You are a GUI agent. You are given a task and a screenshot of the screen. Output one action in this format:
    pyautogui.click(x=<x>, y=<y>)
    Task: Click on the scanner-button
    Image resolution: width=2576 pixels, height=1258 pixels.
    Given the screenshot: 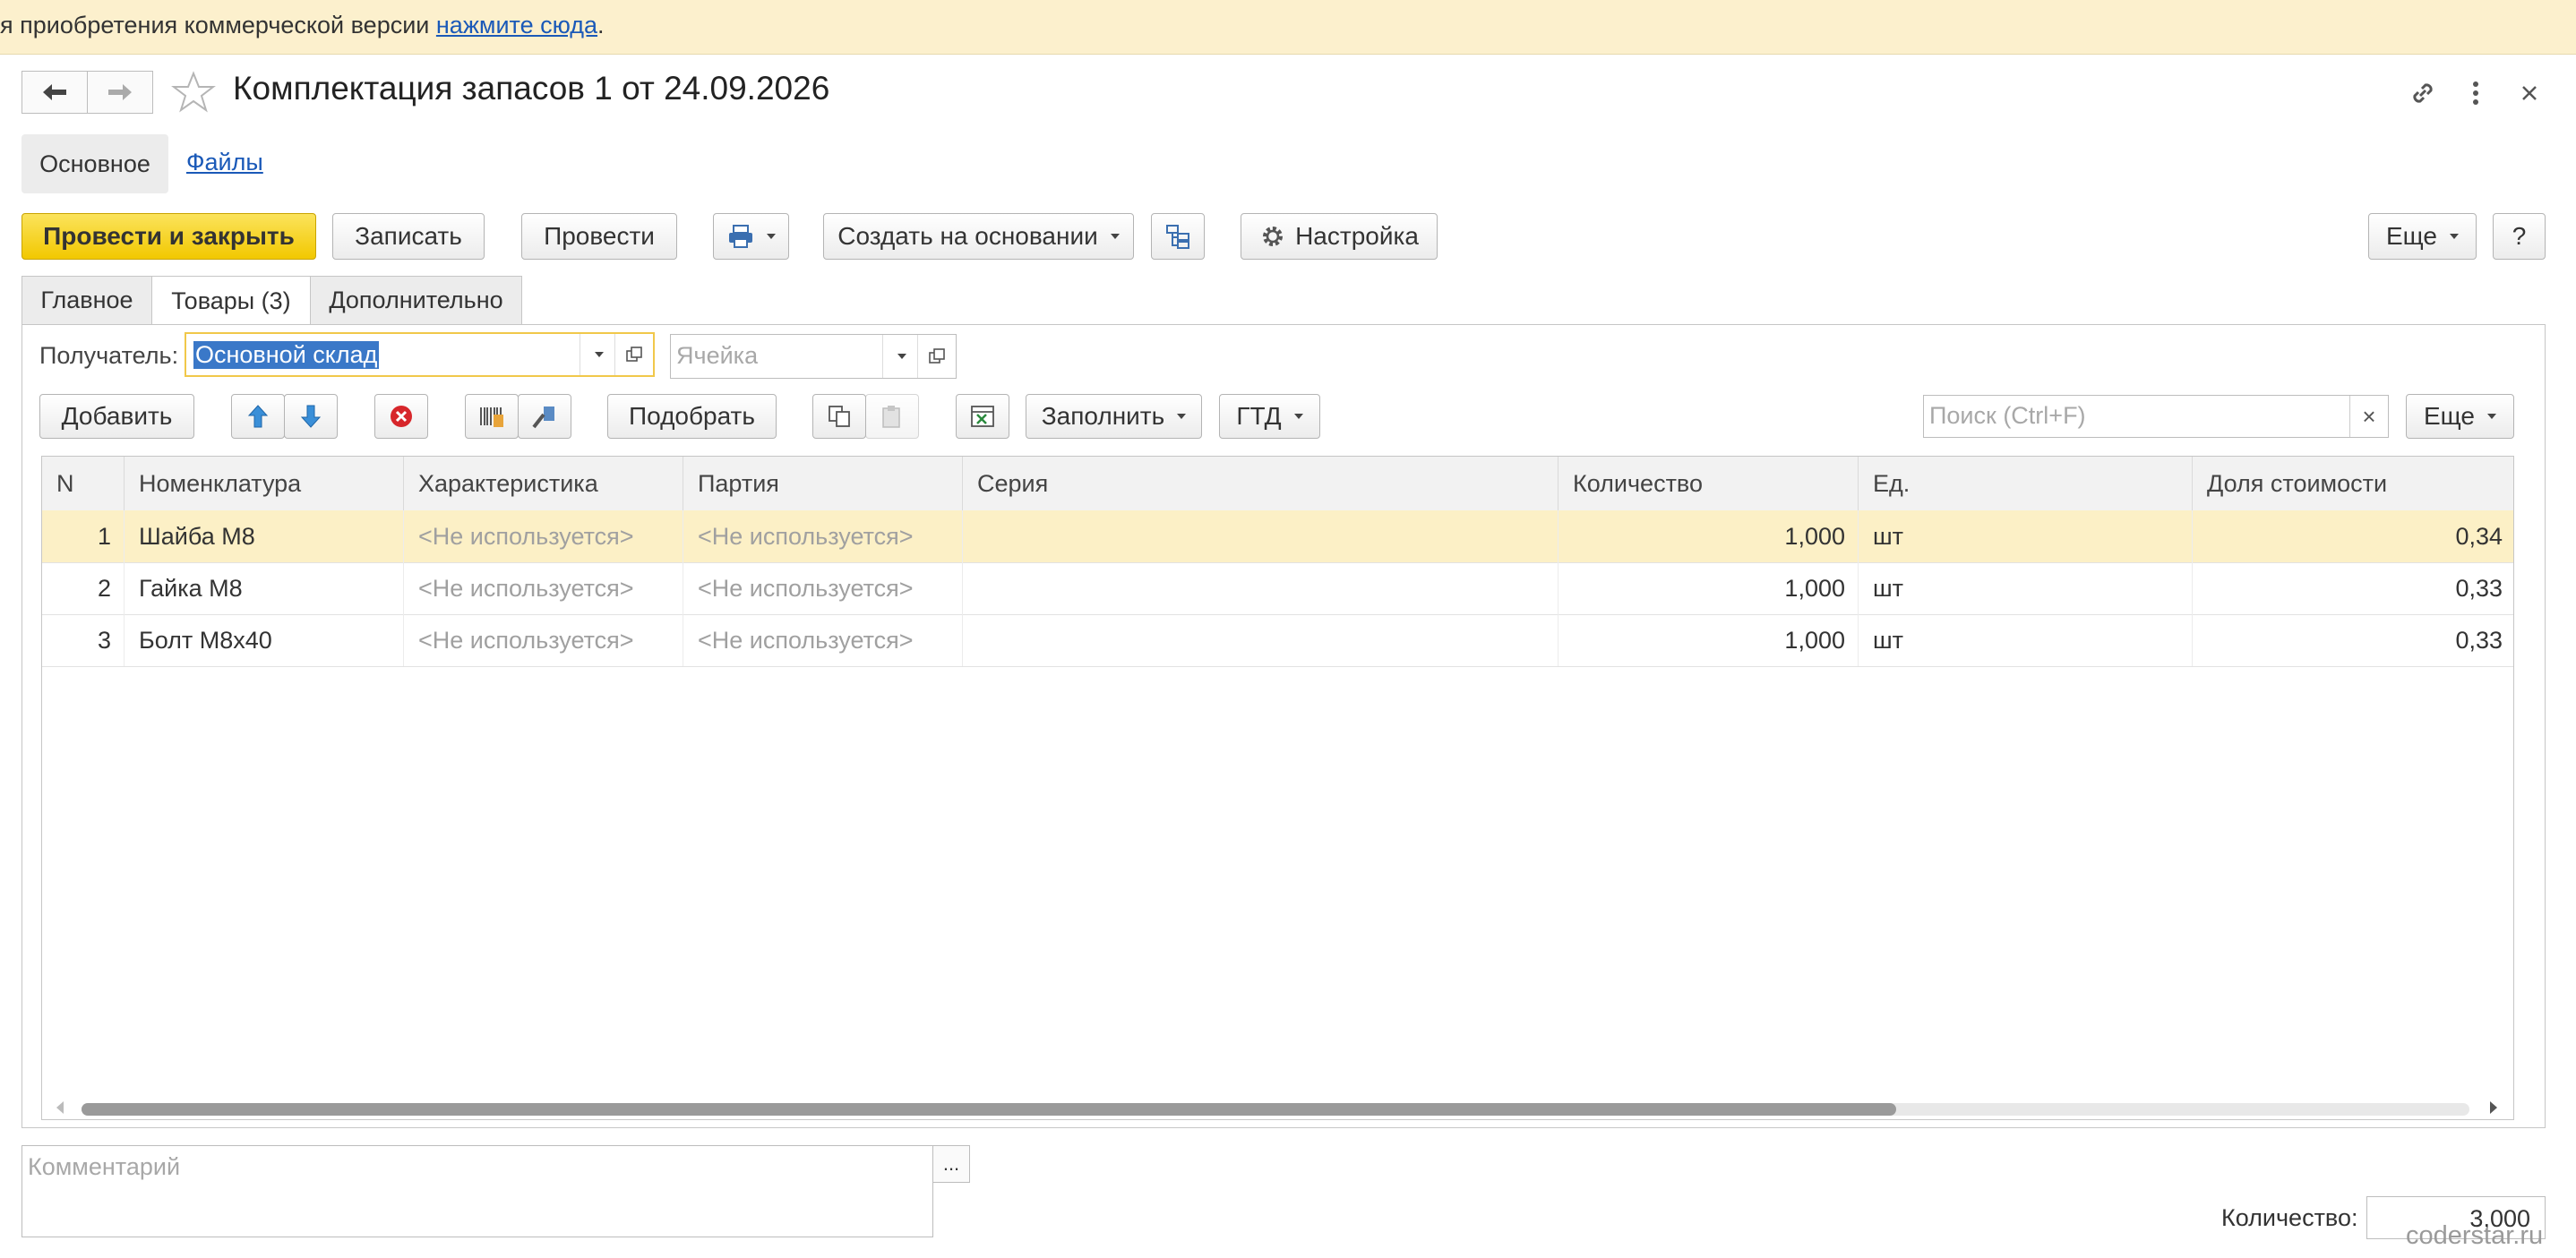 What is the action you would take?
    pyautogui.click(x=544, y=416)
    